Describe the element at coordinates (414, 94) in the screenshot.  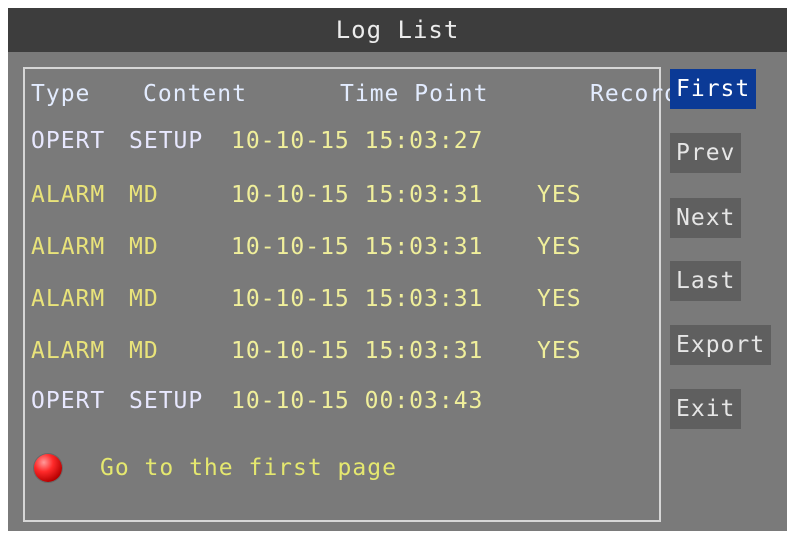
I see `header-time-point: Time Point` at that location.